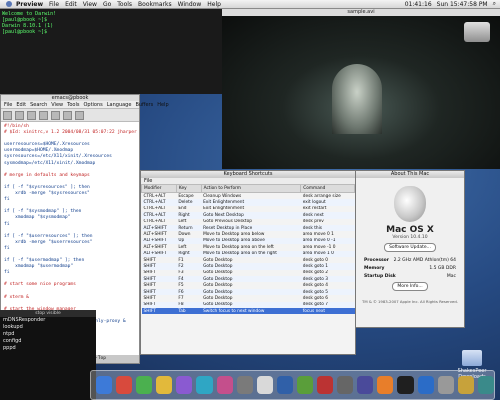  Describe the element at coordinates (21, 105) in the screenshot. I see `emacs-menu-edit: Edit` at that location.